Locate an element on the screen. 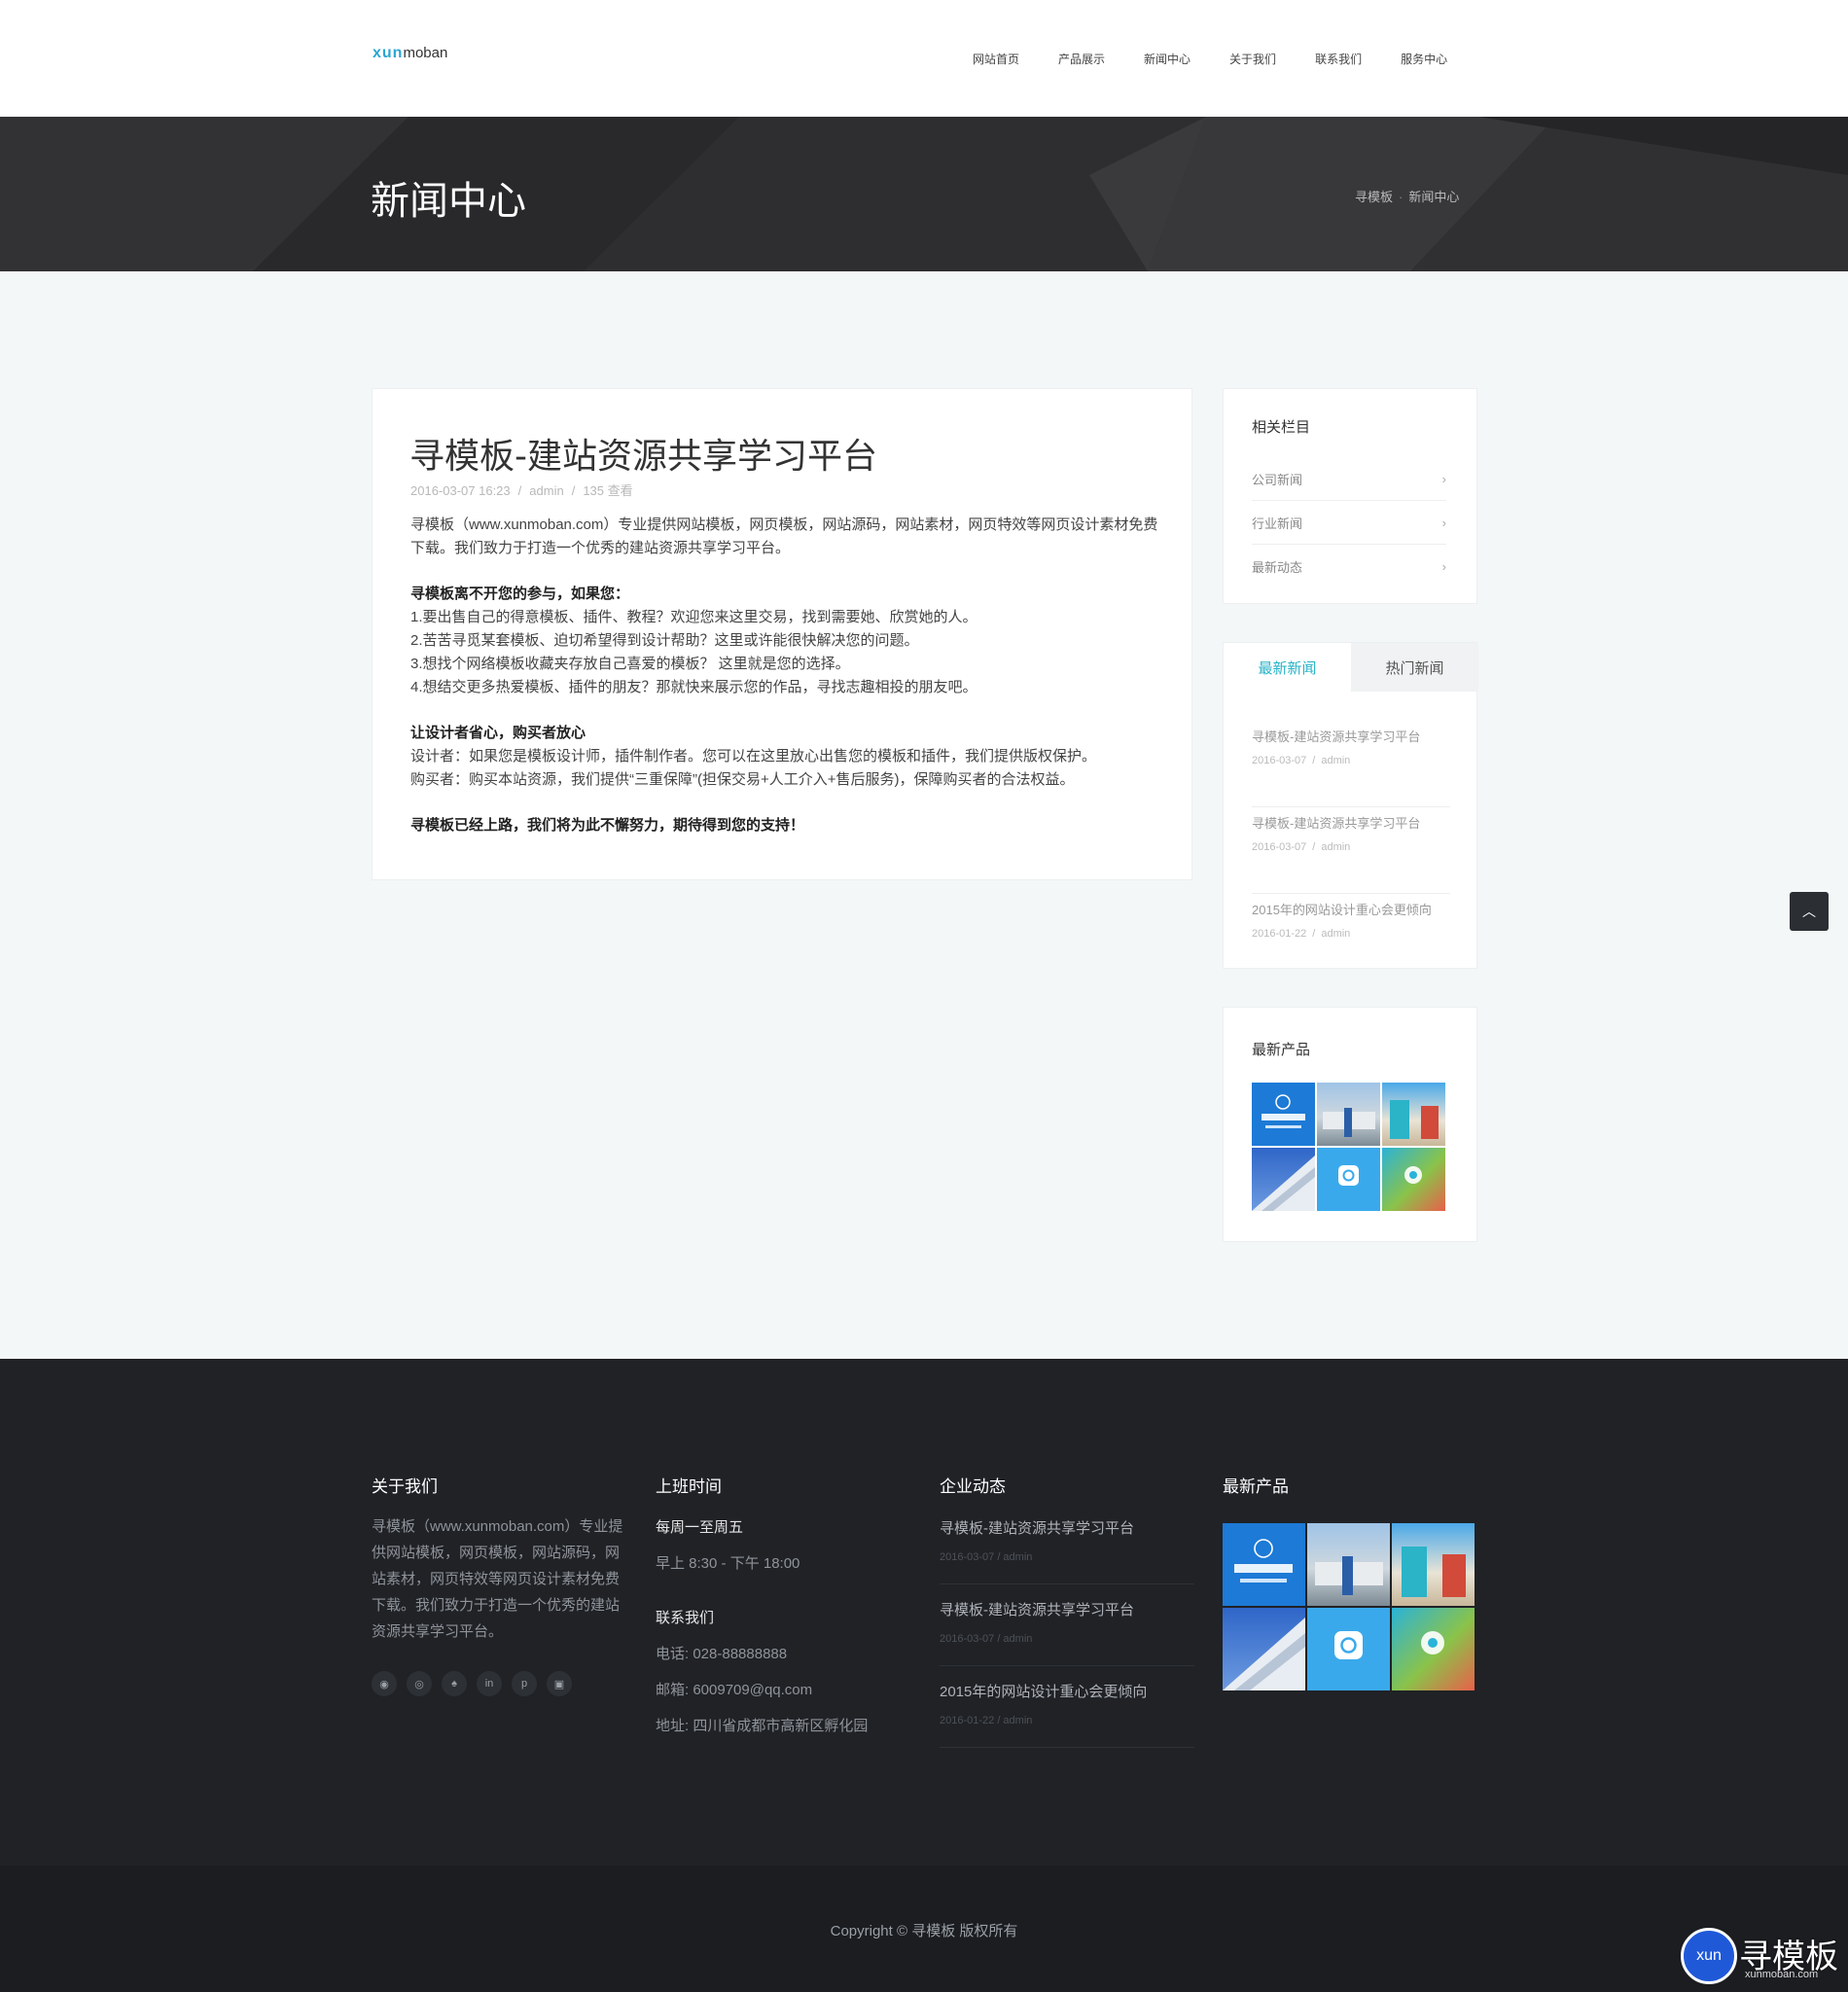  nav-item-home: 网站首页 is located at coordinates (996, 59).